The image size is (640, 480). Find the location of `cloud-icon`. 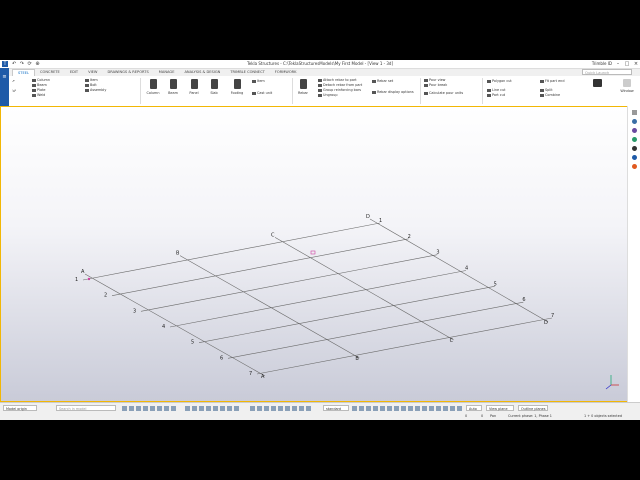

cloud-icon is located at coordinates (634, 148).